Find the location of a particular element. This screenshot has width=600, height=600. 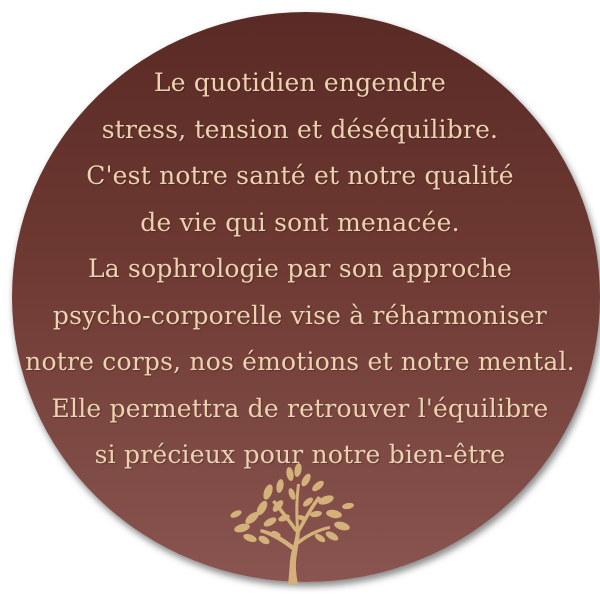

text-line-3: C'est notre santé et notre qualité is located at coordinates (300, 175).